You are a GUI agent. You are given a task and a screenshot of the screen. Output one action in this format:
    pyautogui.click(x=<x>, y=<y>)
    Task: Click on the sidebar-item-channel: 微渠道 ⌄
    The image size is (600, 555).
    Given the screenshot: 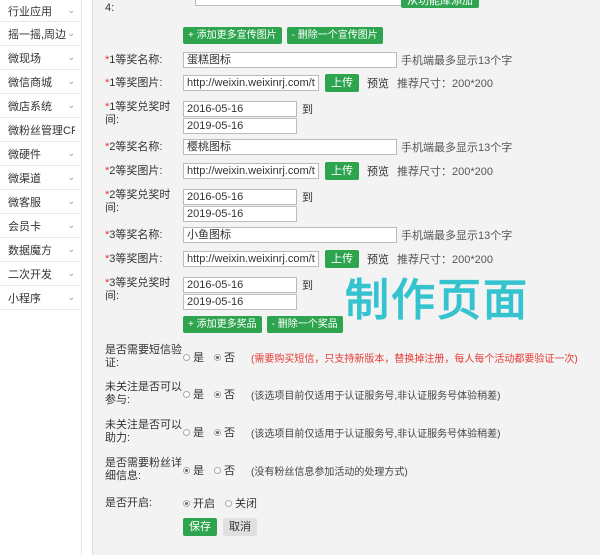 What is the action you would take?
    pyautogui.click(x=40, y=178)
    